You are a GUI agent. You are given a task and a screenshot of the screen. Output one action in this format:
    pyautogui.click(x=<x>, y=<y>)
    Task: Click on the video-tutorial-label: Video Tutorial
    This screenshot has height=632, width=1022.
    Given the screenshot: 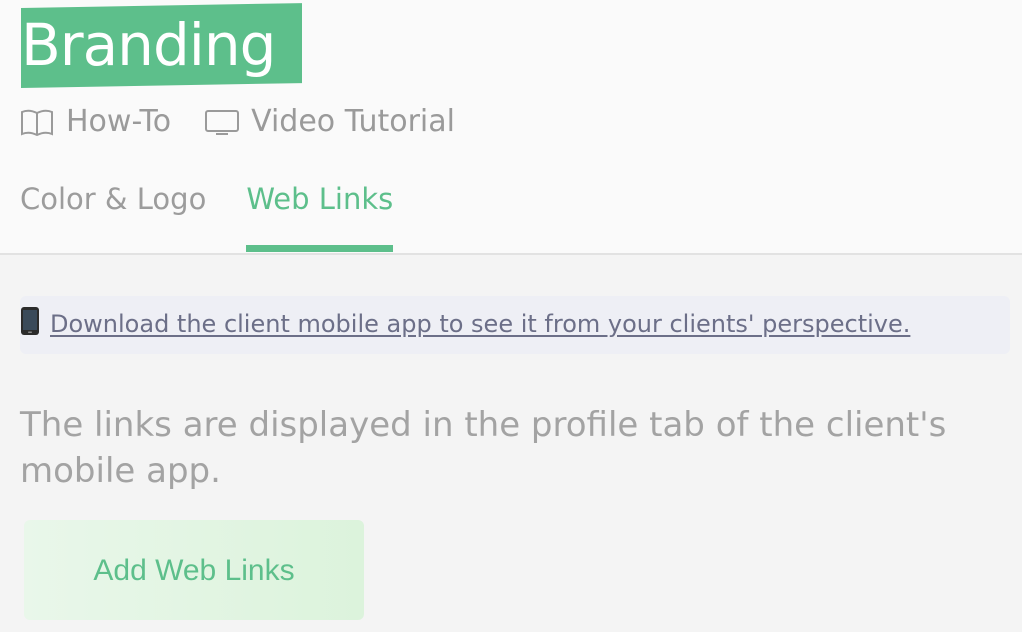 What is the action you would take?
    pyautogui.click(x=353, y=121)
    